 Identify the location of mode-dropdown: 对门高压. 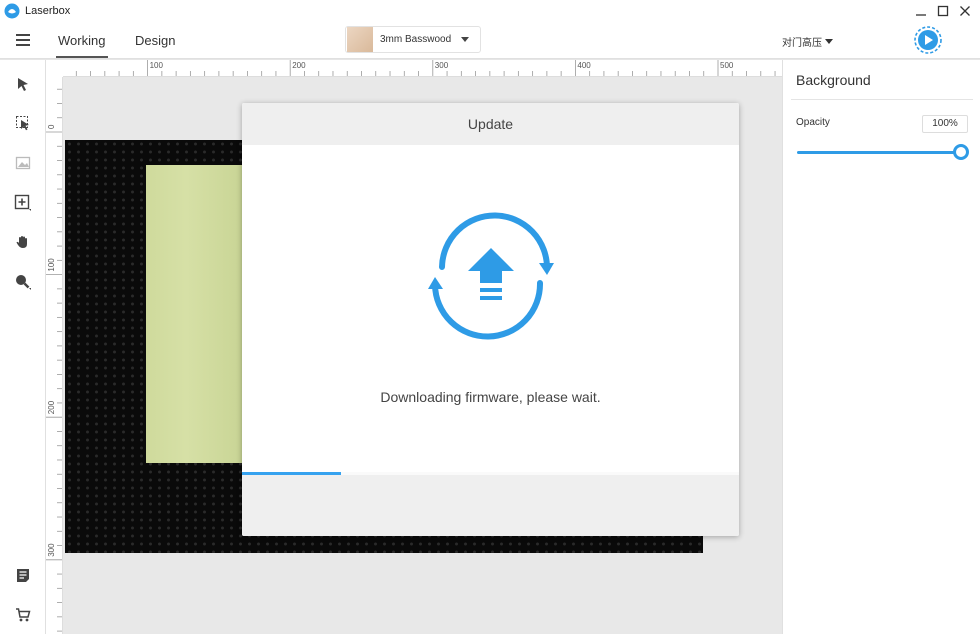
(807, 41).